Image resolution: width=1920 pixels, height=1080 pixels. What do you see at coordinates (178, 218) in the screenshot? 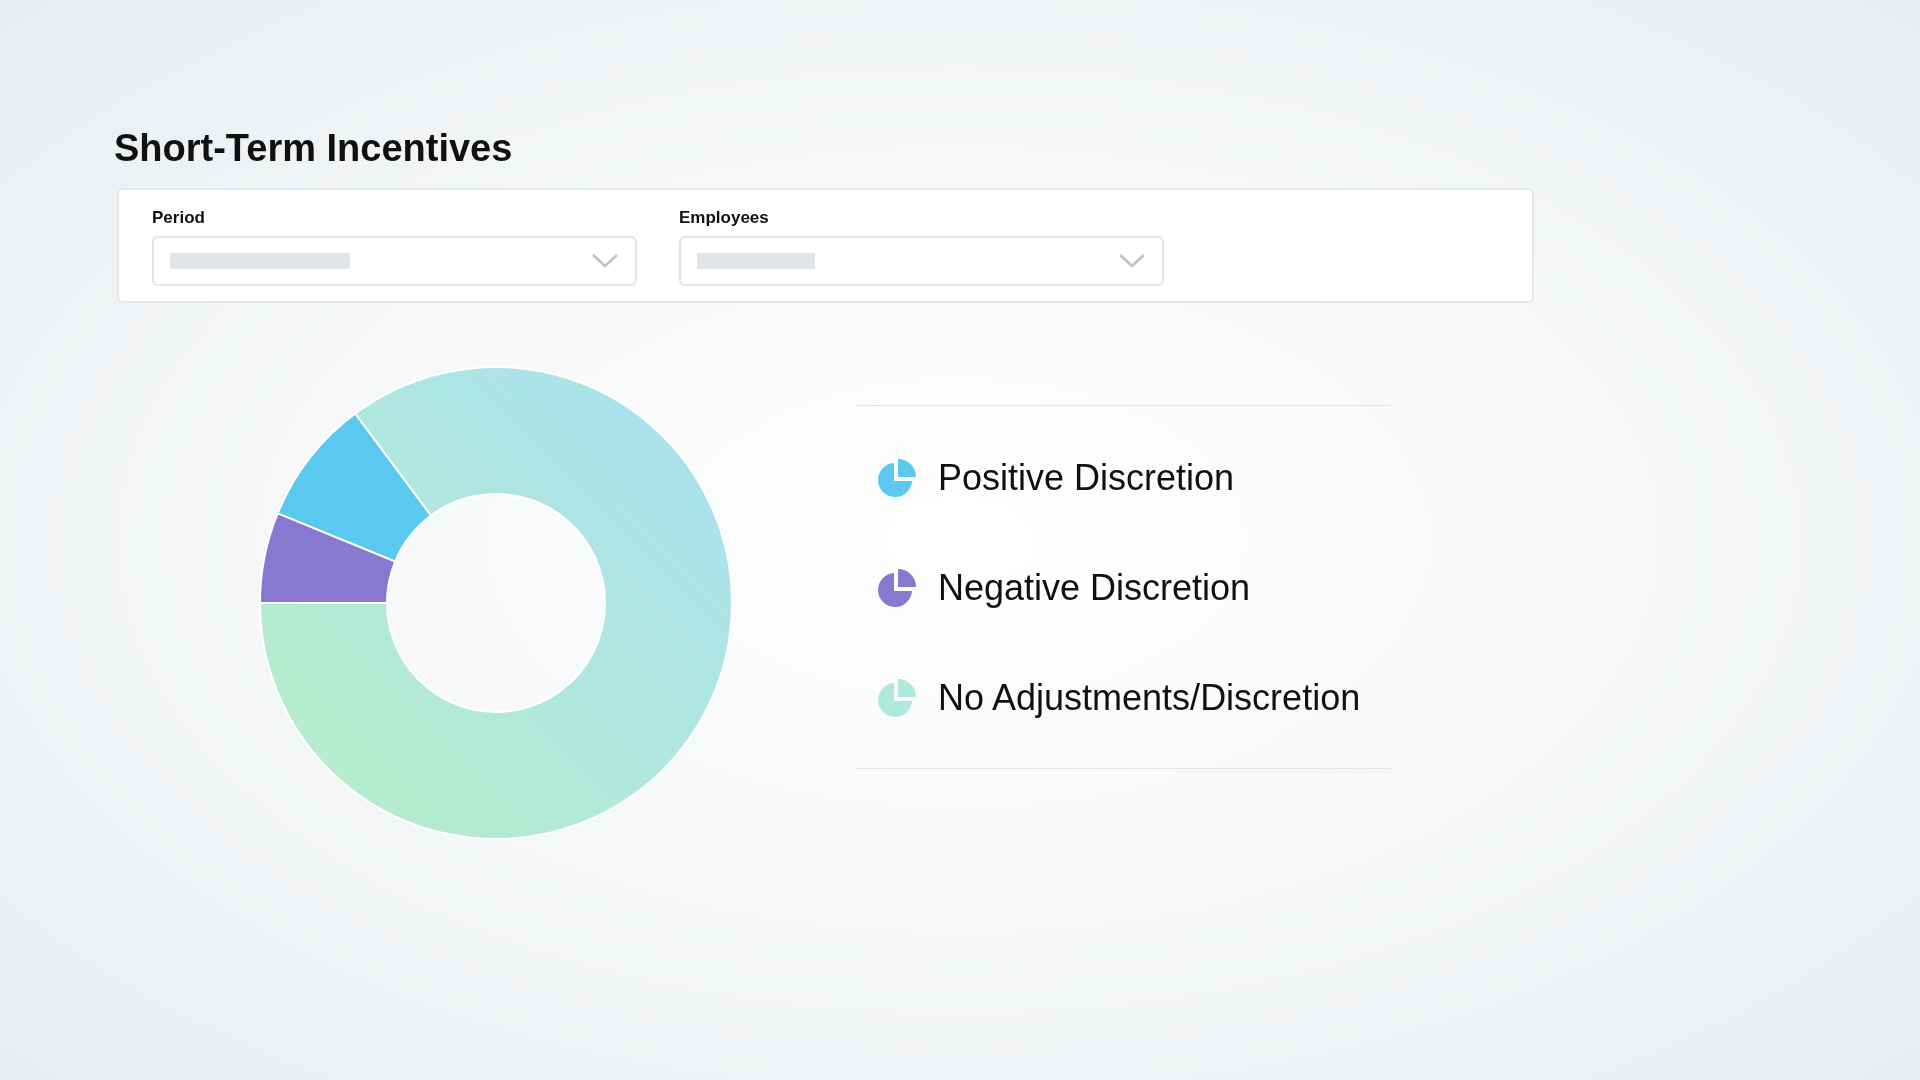
I see `filter-label: Period` at bounding box center [178, 218].